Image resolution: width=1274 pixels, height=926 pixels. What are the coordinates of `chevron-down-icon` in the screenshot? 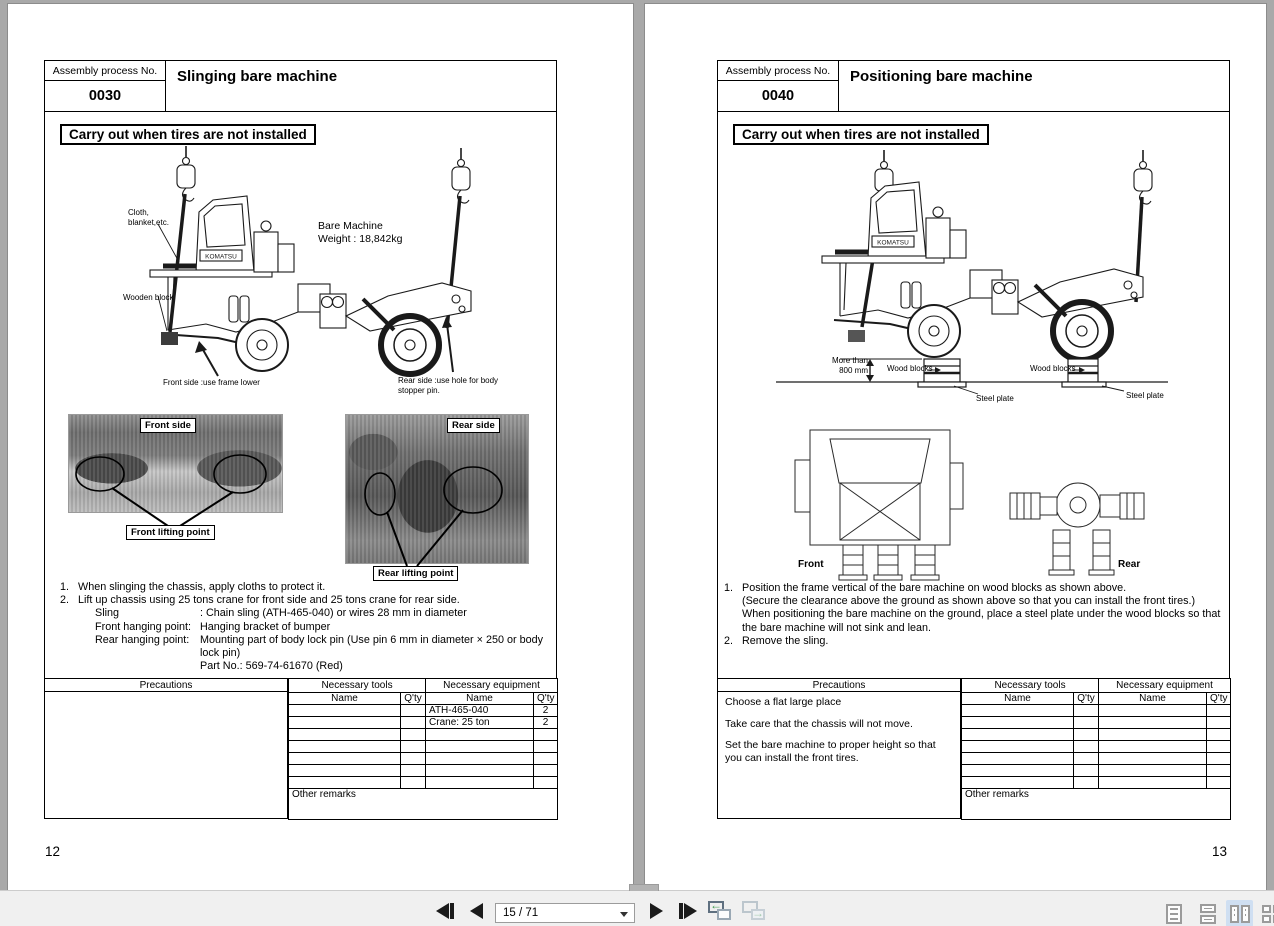 It's located at (624, 914).